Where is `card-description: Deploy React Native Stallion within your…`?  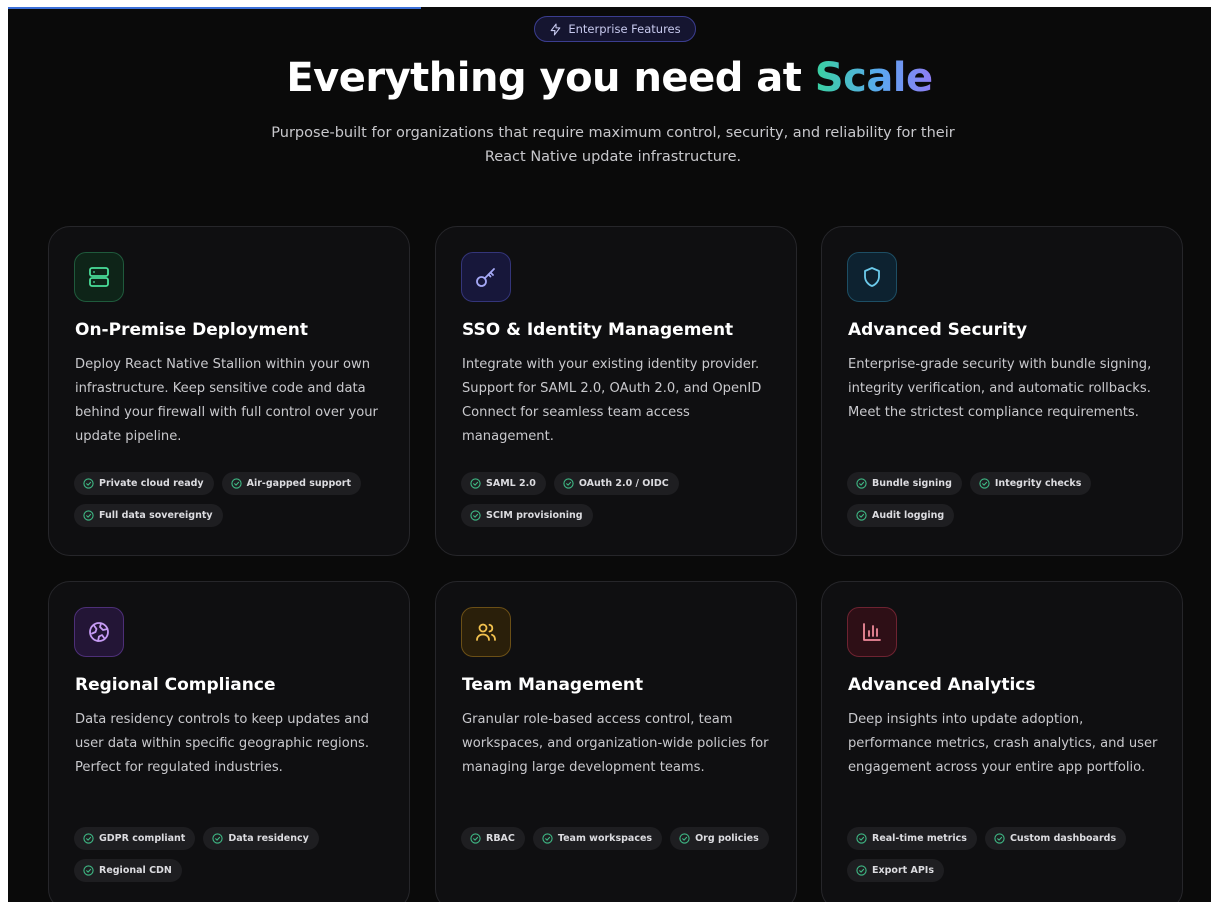 card-description: Deploy React Native Stallion within your… is located at coordinates (226, 400).